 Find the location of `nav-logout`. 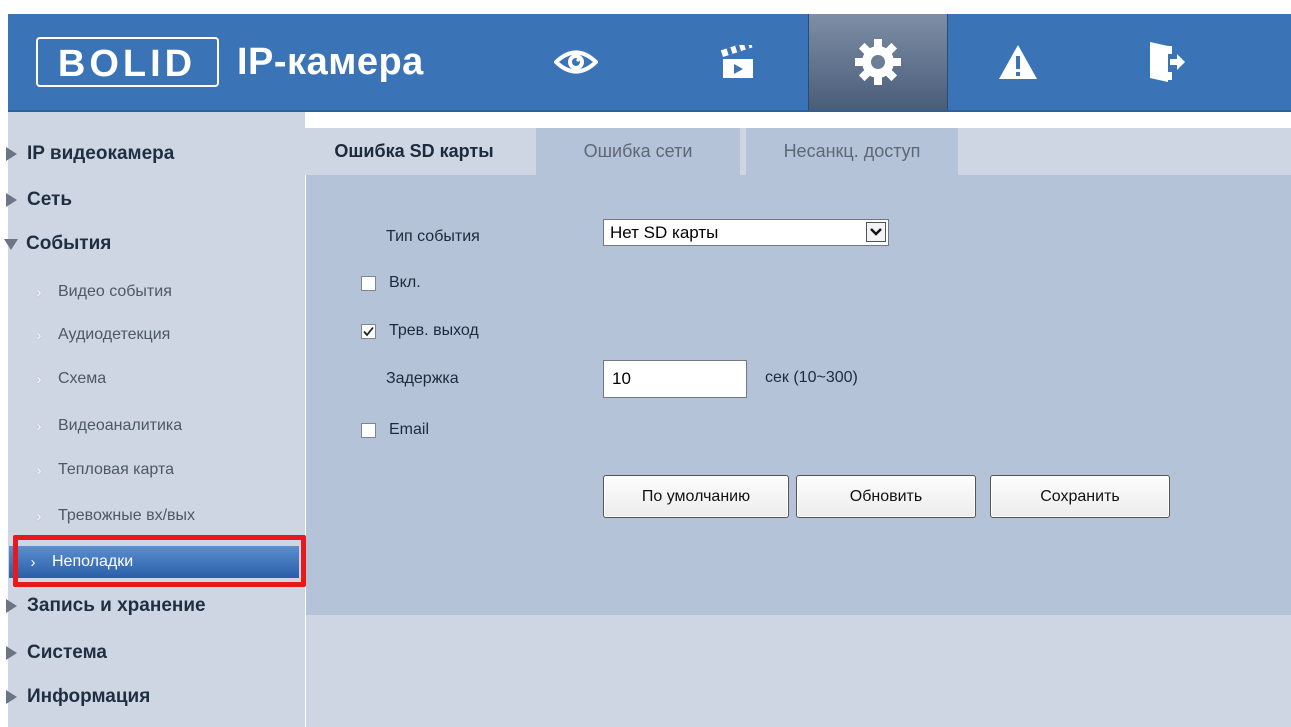

nav-logout is located at coordinates (1166, 62).